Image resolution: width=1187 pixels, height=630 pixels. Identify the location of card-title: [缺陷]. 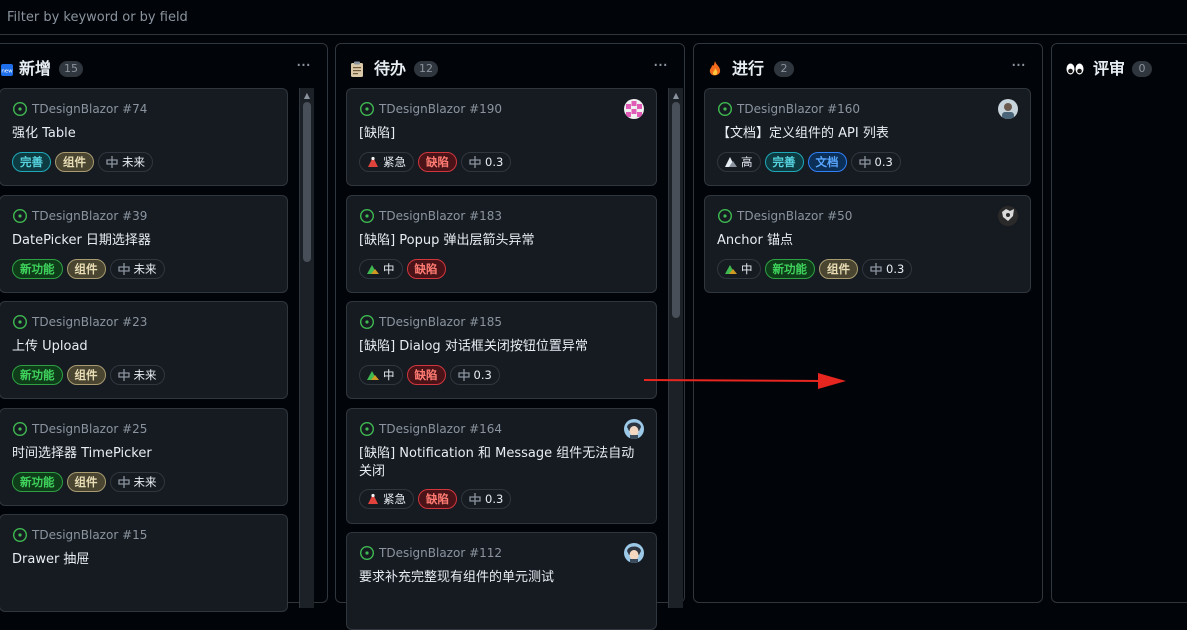
(498, 134).